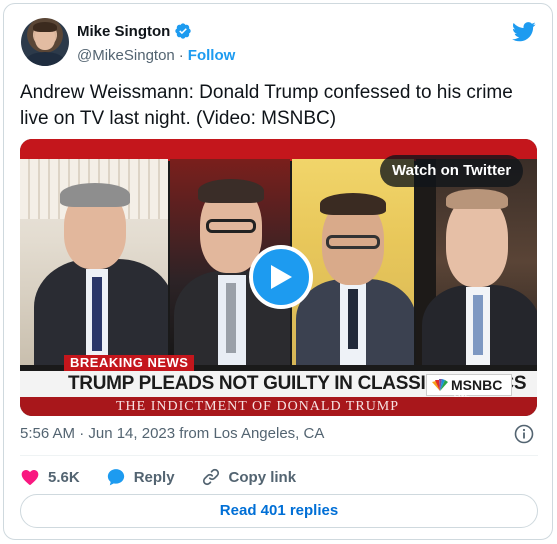 This screenshot has width=557, height=544. What do you see at coordinates (129, 363) in the screenshot?
I see `breaking-news-label: BREAKING NEWS` at bounding box center [129, 363].